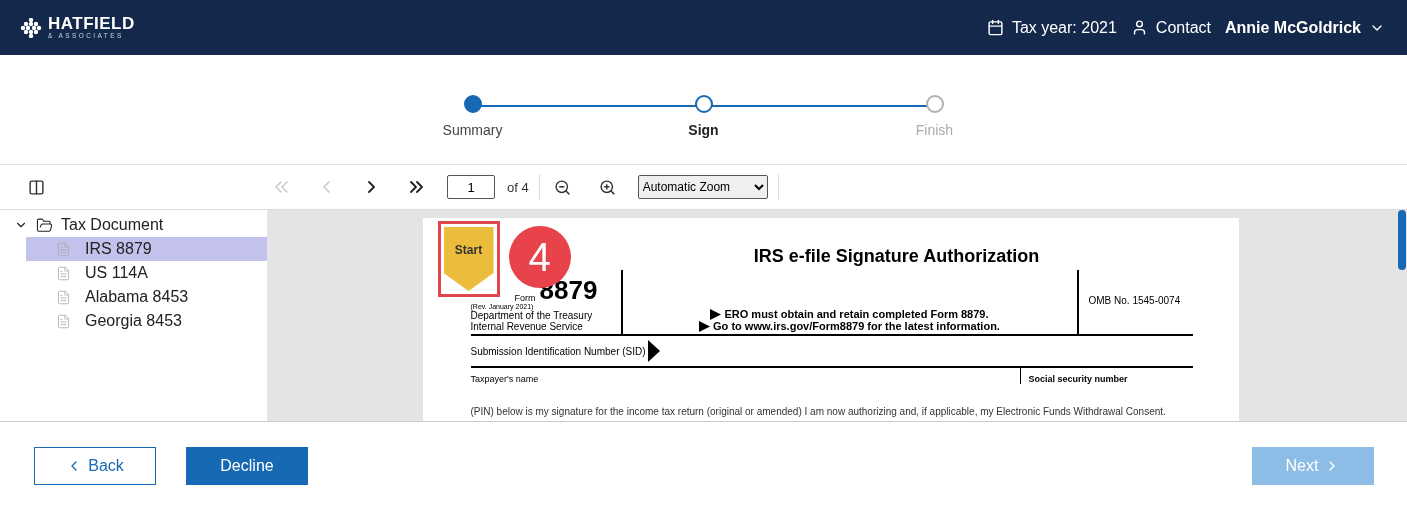 The image size is (1407, 510). Describe the element at coordinates (703, 130) in the screenshot. I see `step-label: Sign` at that location.